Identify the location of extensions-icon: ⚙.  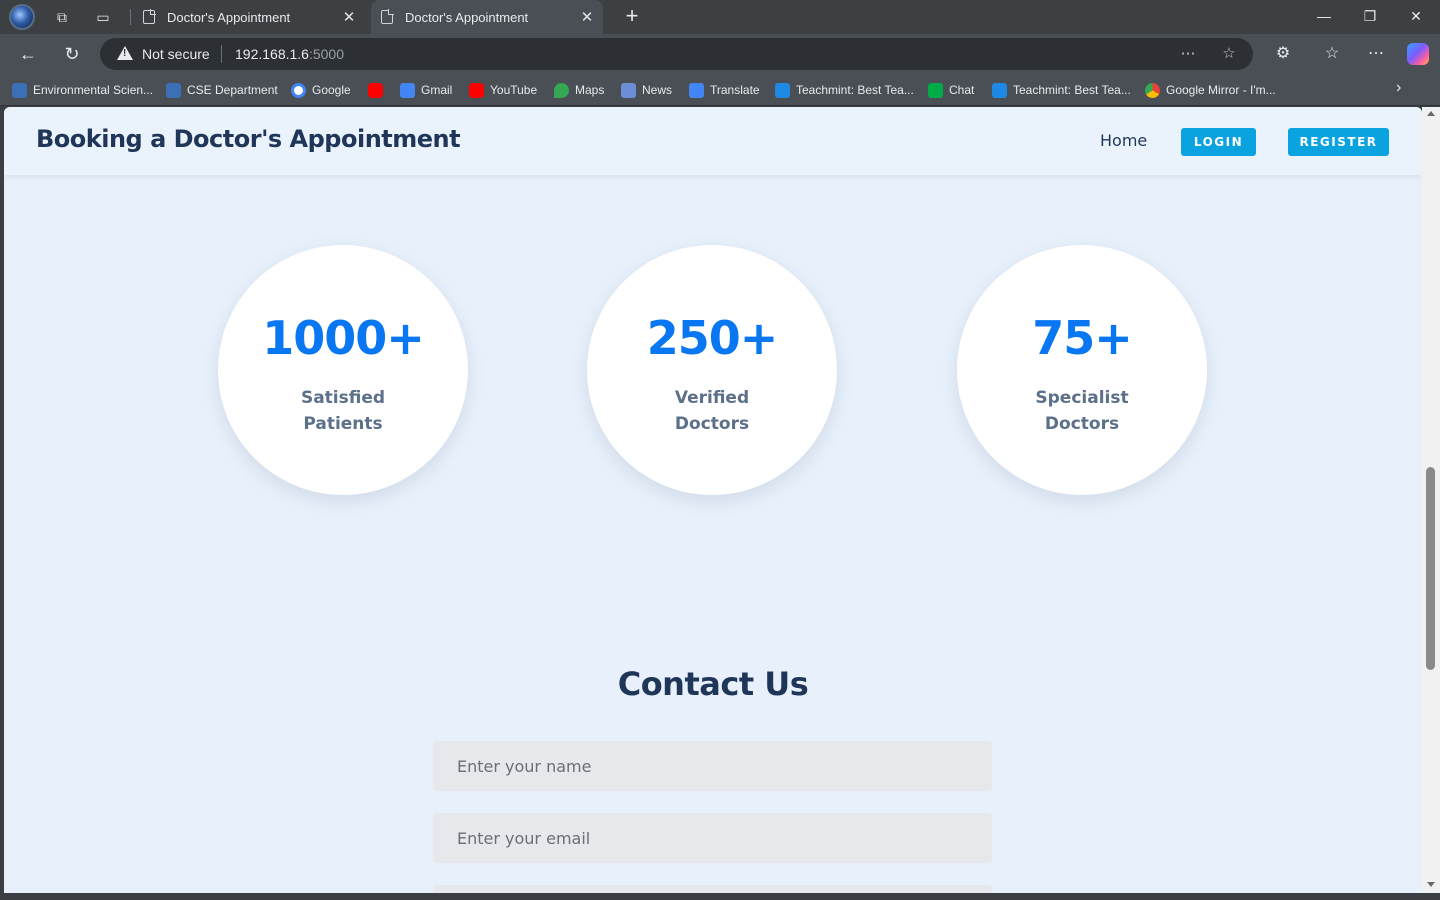
(1283, 54).